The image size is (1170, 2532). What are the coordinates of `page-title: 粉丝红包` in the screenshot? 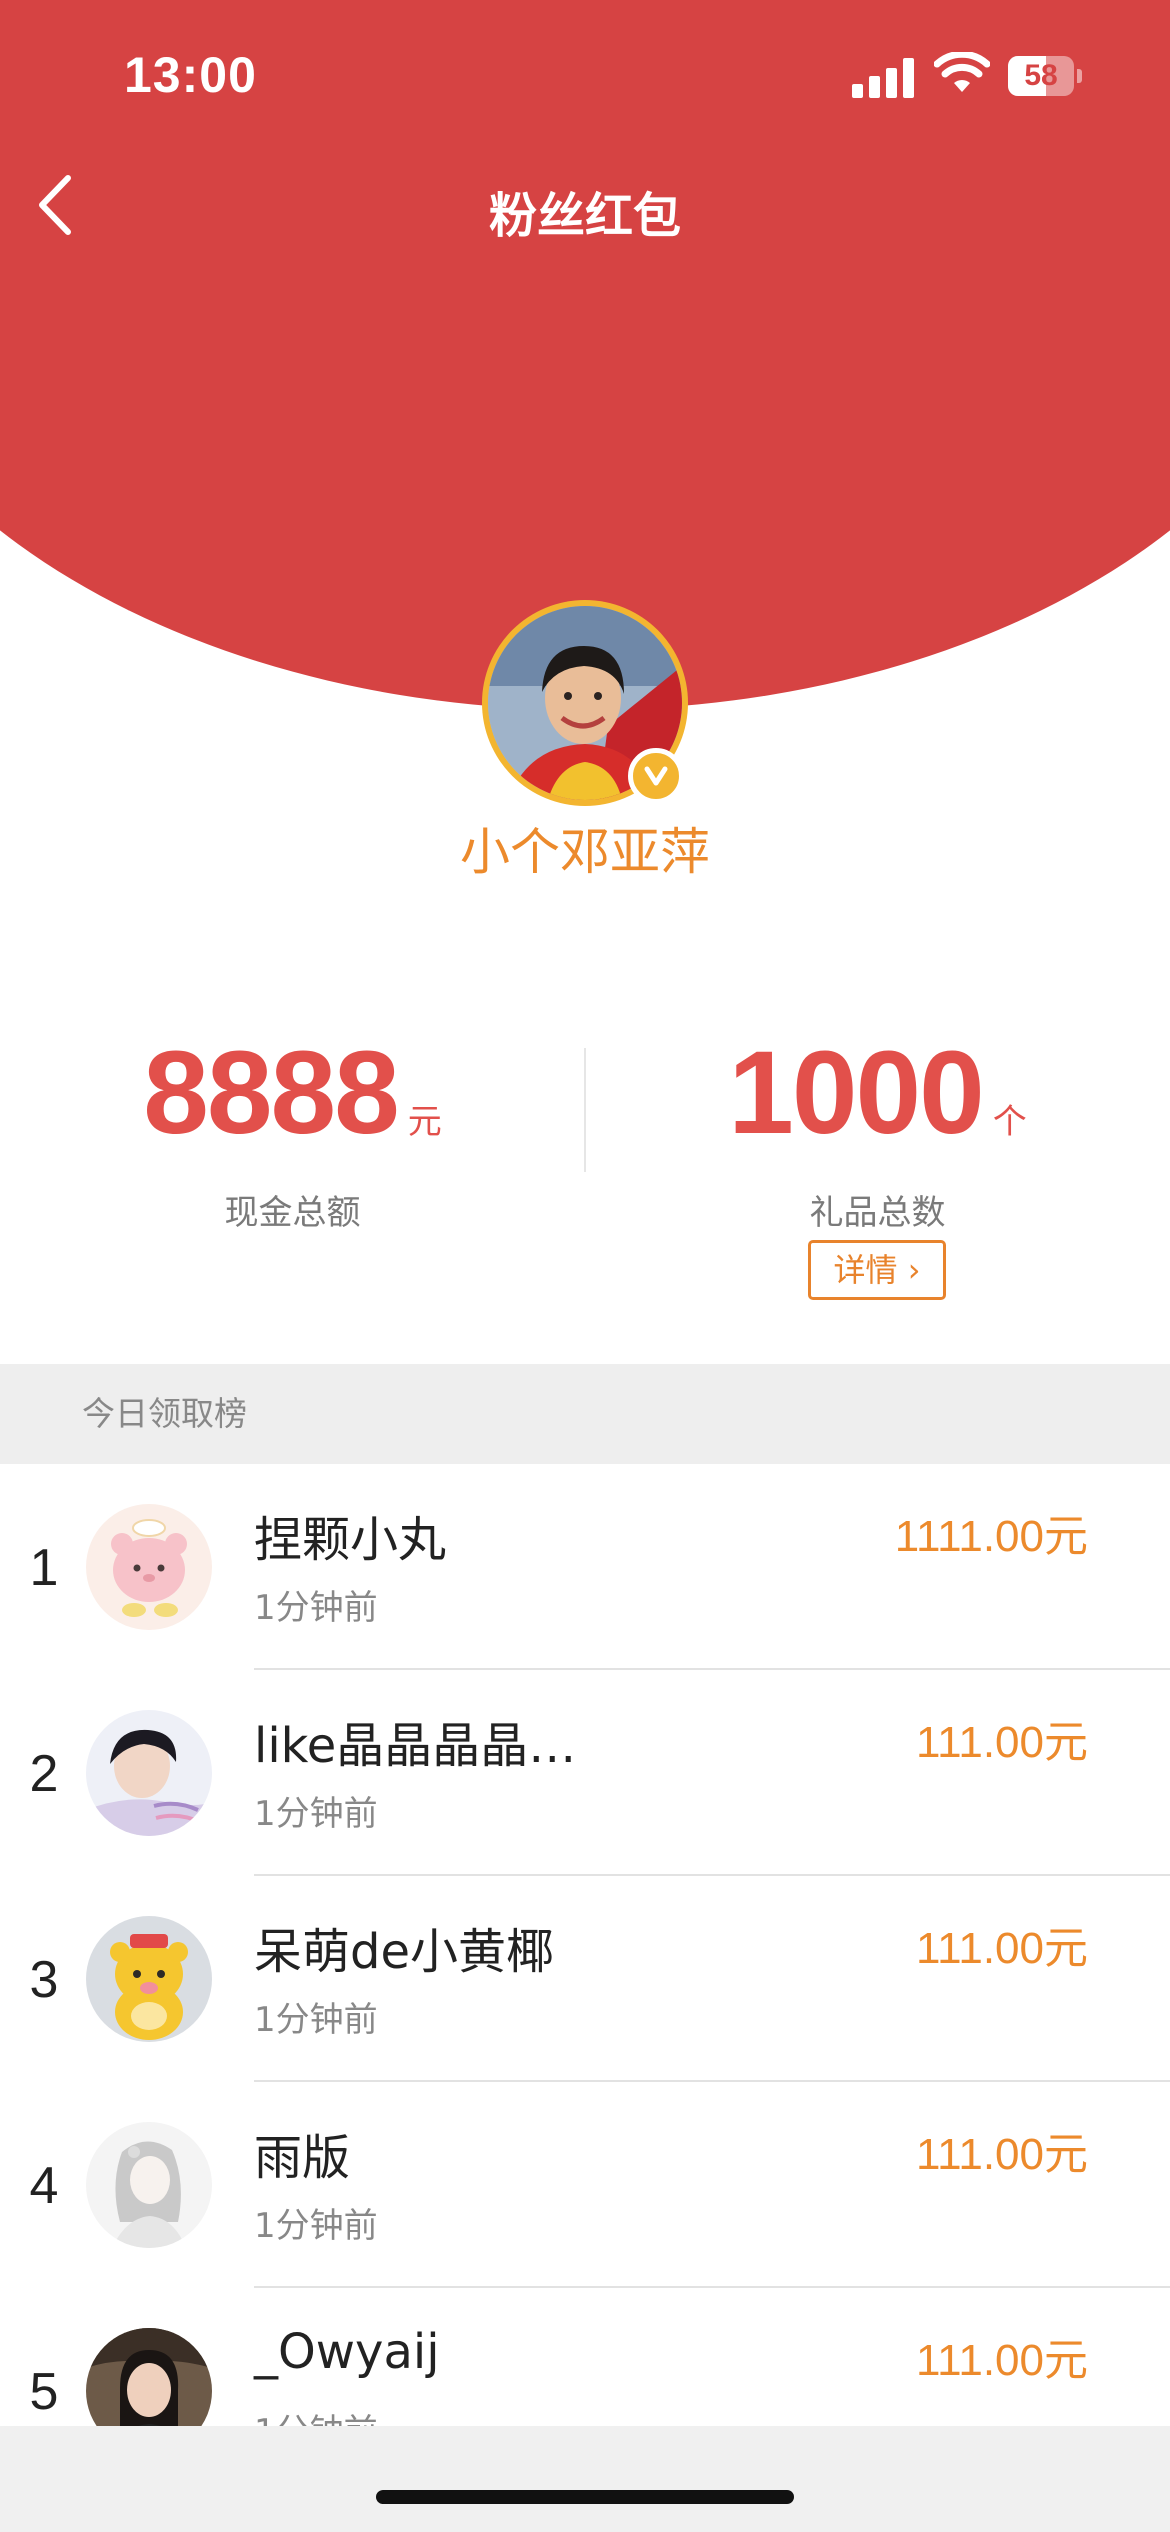 It's located at (584, 216).